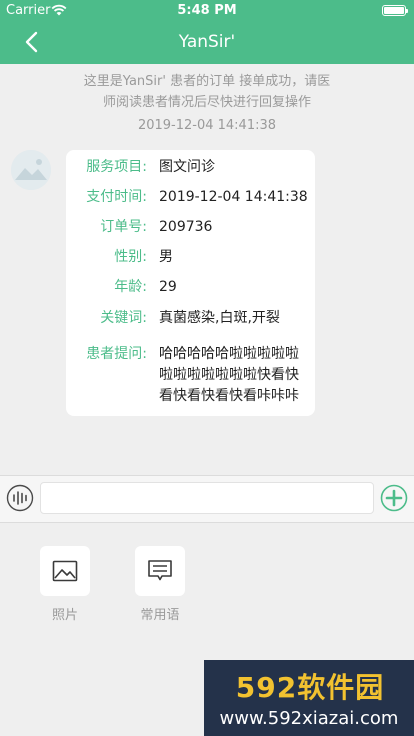 This screenshot has height=736, width=414. I want to click on keywords-label: 关键词:, so click(123, 318).